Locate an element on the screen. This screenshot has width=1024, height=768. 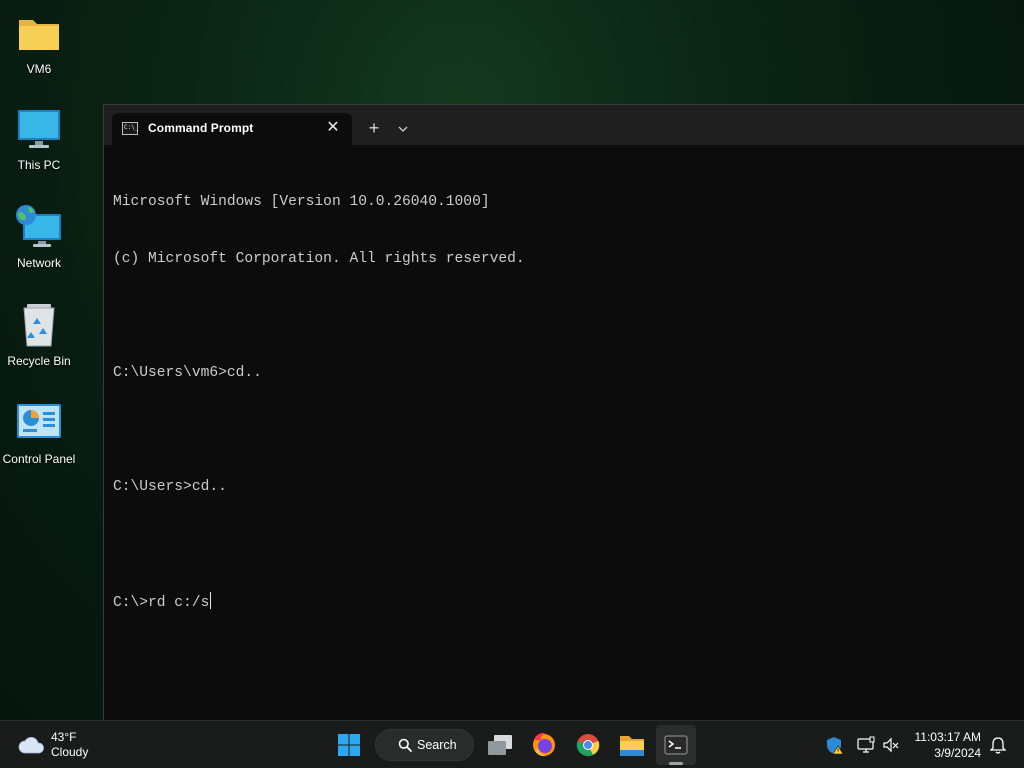
desktop-icon-vm6: VM6 is located at coordinates (39, 43).